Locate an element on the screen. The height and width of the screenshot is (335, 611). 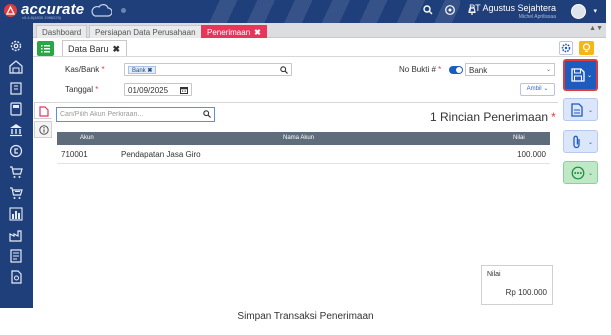
company-info: PT Agustus Sejahtera Michel Aprilissaa is located at coordinates (512, 11).